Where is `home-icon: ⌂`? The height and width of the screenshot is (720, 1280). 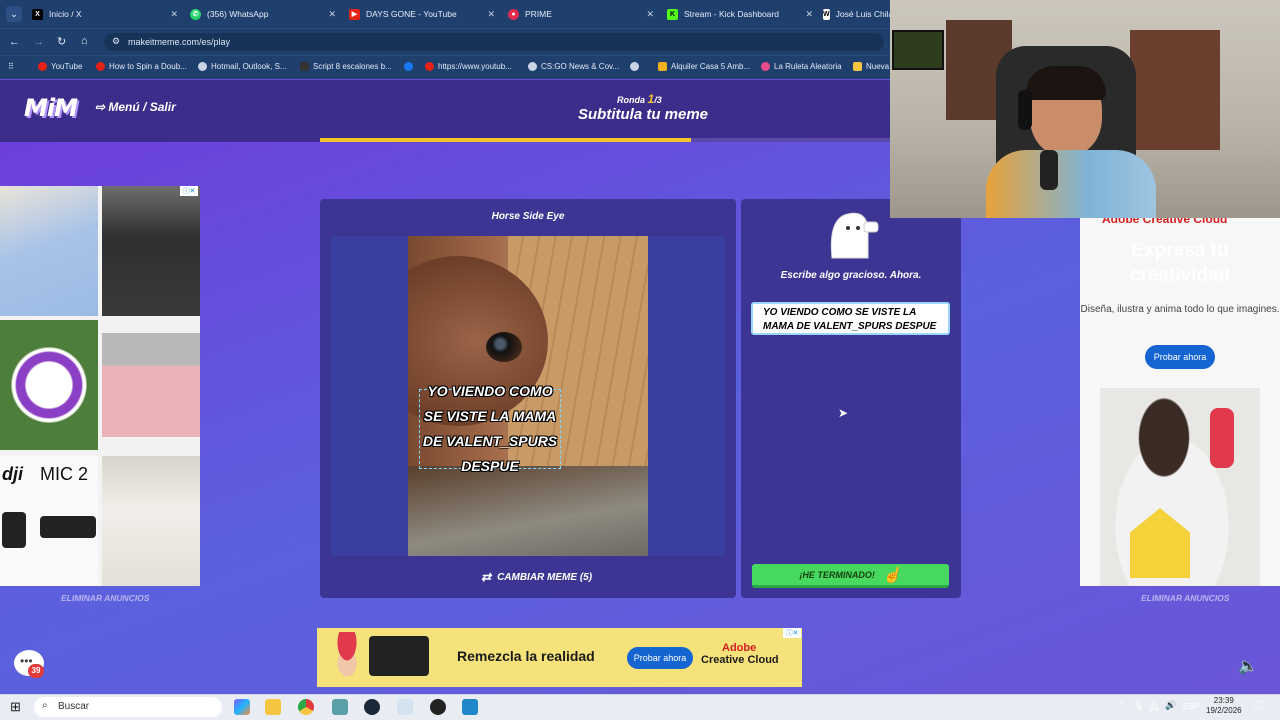
home-icon: ⌂ is located at coordinates (84, 41).